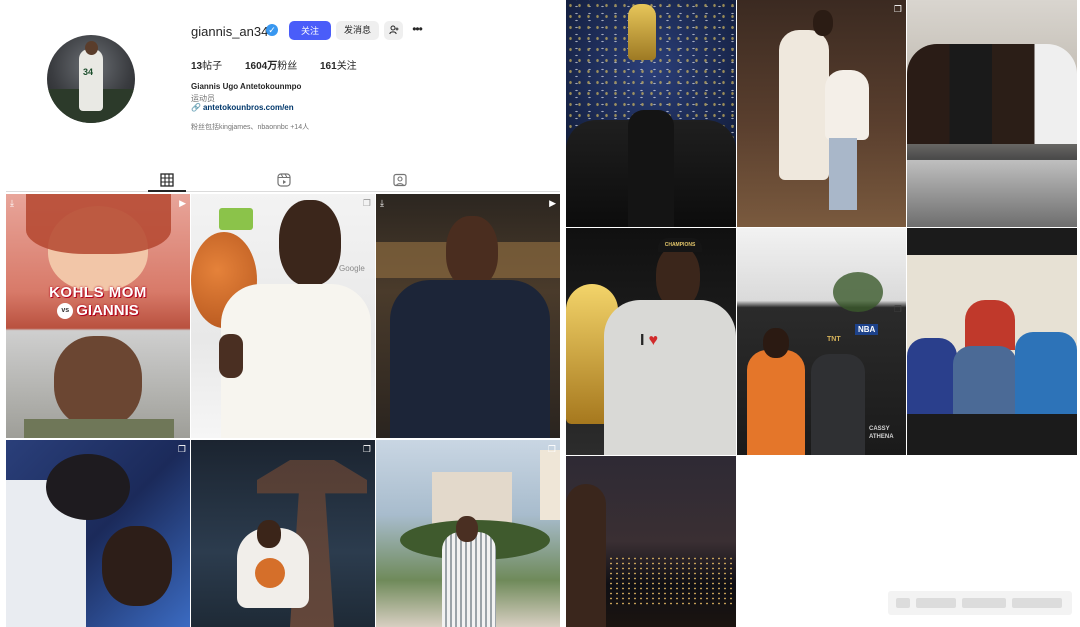  Describe the element at coordinates (283, 191) in the screenshot. I see `tabs-divider` at that location.